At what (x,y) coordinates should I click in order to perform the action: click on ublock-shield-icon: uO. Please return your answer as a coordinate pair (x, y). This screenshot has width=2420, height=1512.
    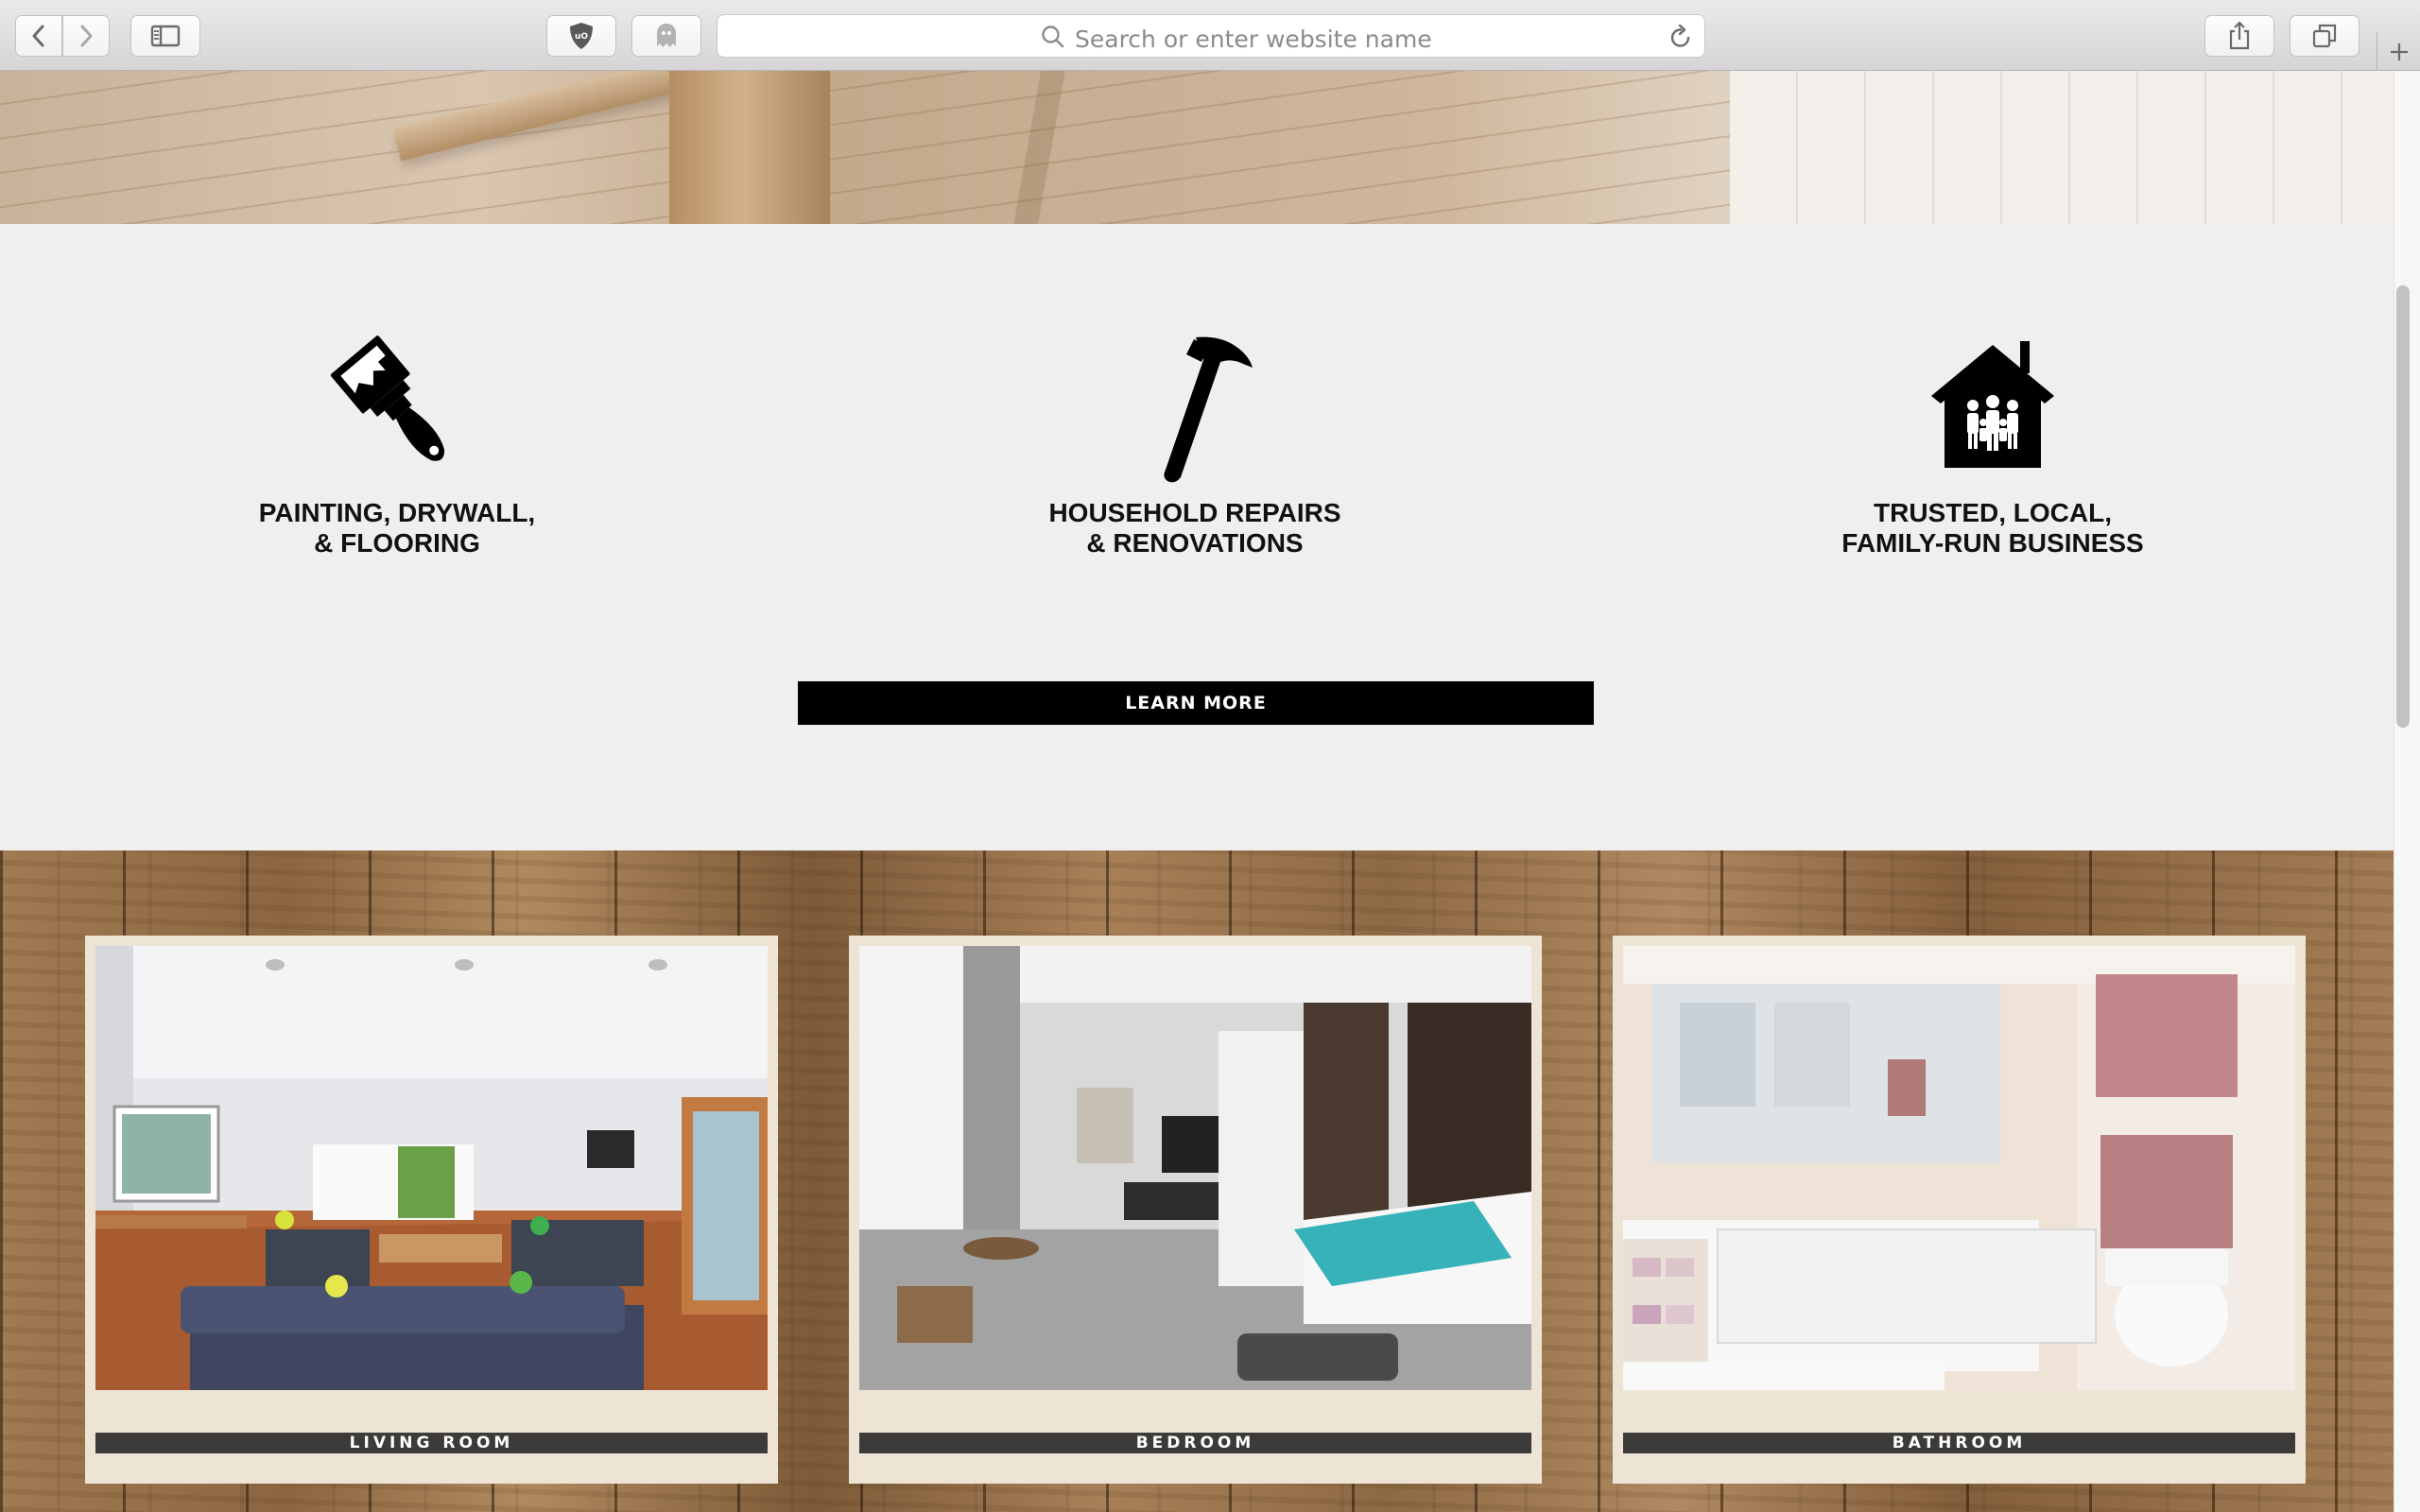
    Looking at the image, I should click on (582, 36).